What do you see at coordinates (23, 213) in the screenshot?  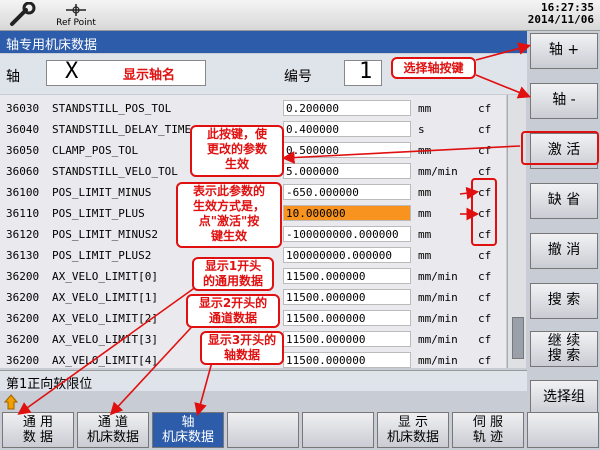 I see `param-id: 36110` at bounding box center [23, 213].